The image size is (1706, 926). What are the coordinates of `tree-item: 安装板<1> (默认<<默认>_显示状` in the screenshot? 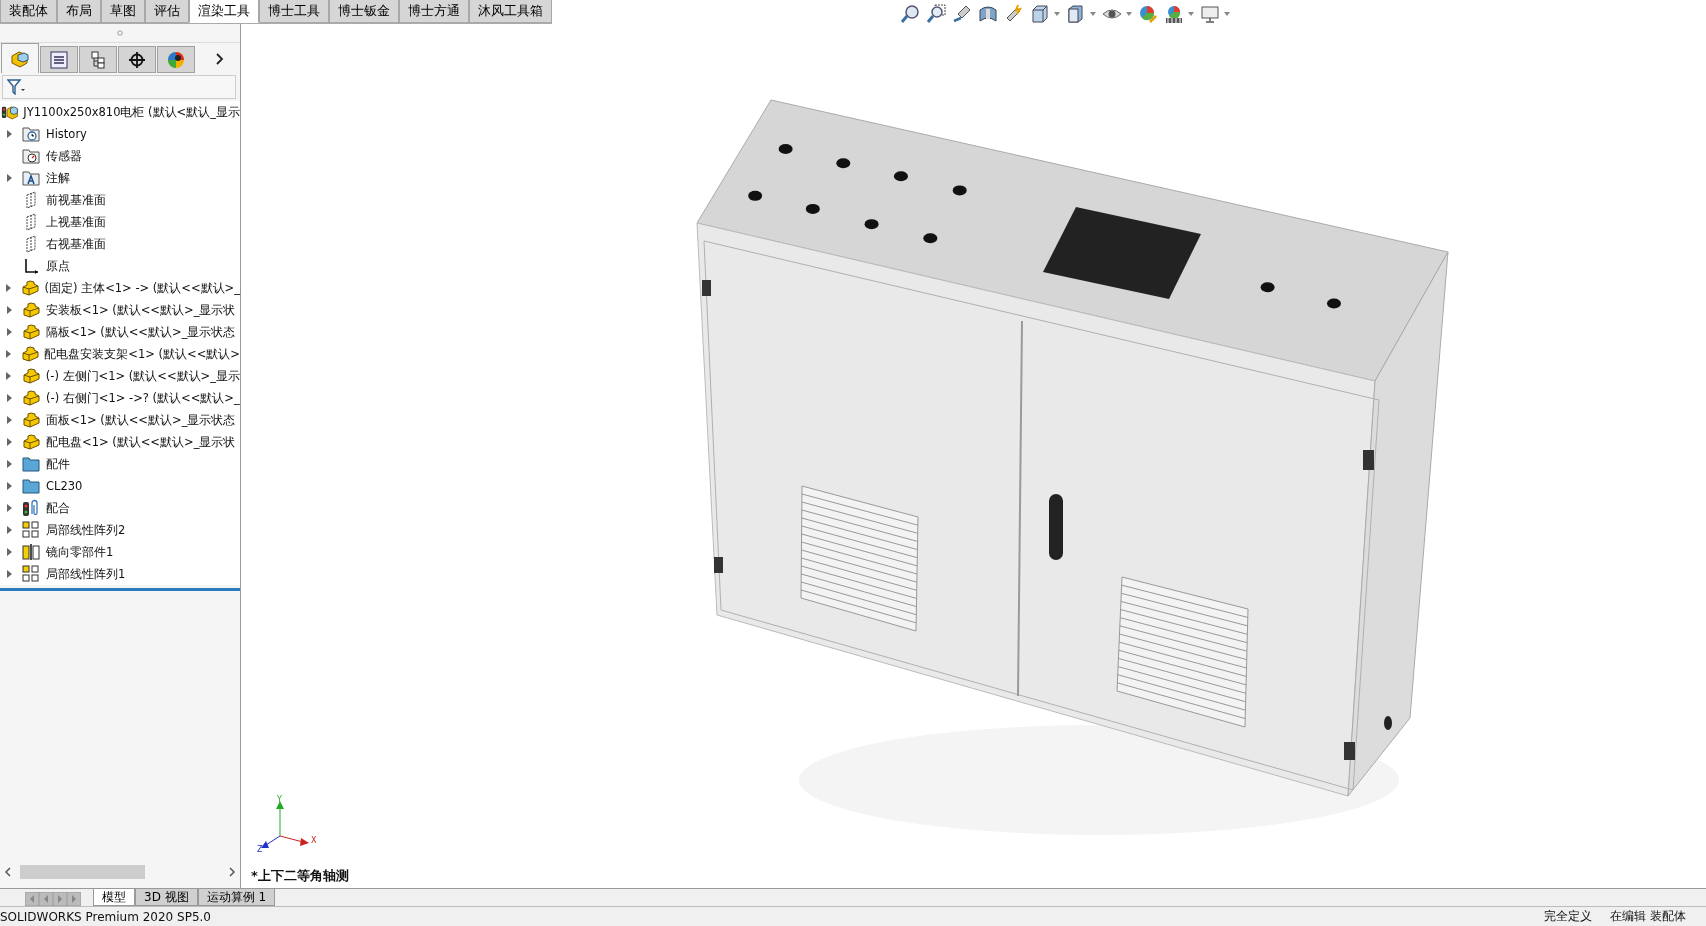 It's located at (120, 310).